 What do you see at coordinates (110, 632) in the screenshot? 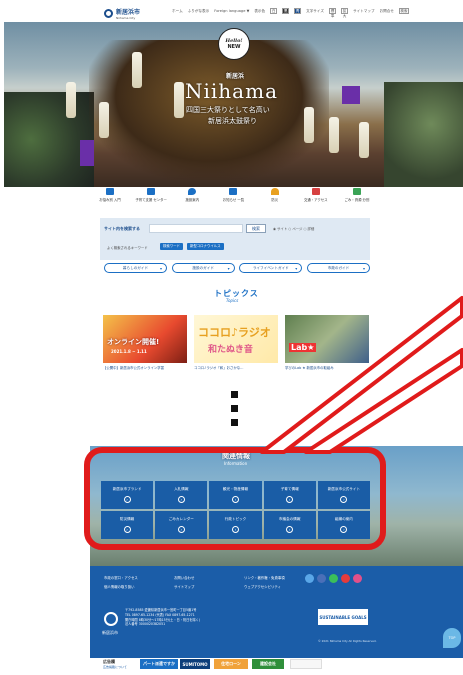
I see `footer-city-name: 新居浜市` at bounding box center [110, 632].